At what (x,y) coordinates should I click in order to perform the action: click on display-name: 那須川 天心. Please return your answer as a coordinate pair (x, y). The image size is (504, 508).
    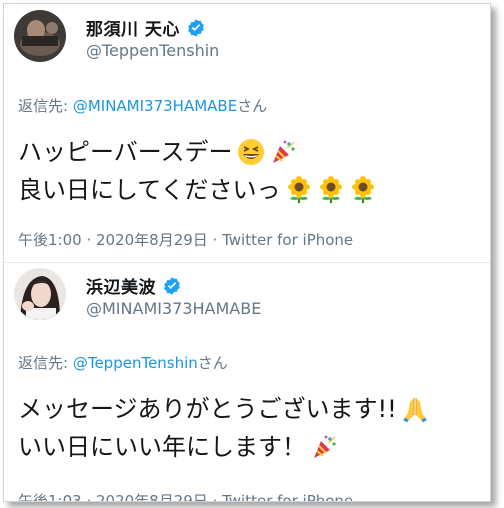
    Looking at the image, I should click on (133, 27).